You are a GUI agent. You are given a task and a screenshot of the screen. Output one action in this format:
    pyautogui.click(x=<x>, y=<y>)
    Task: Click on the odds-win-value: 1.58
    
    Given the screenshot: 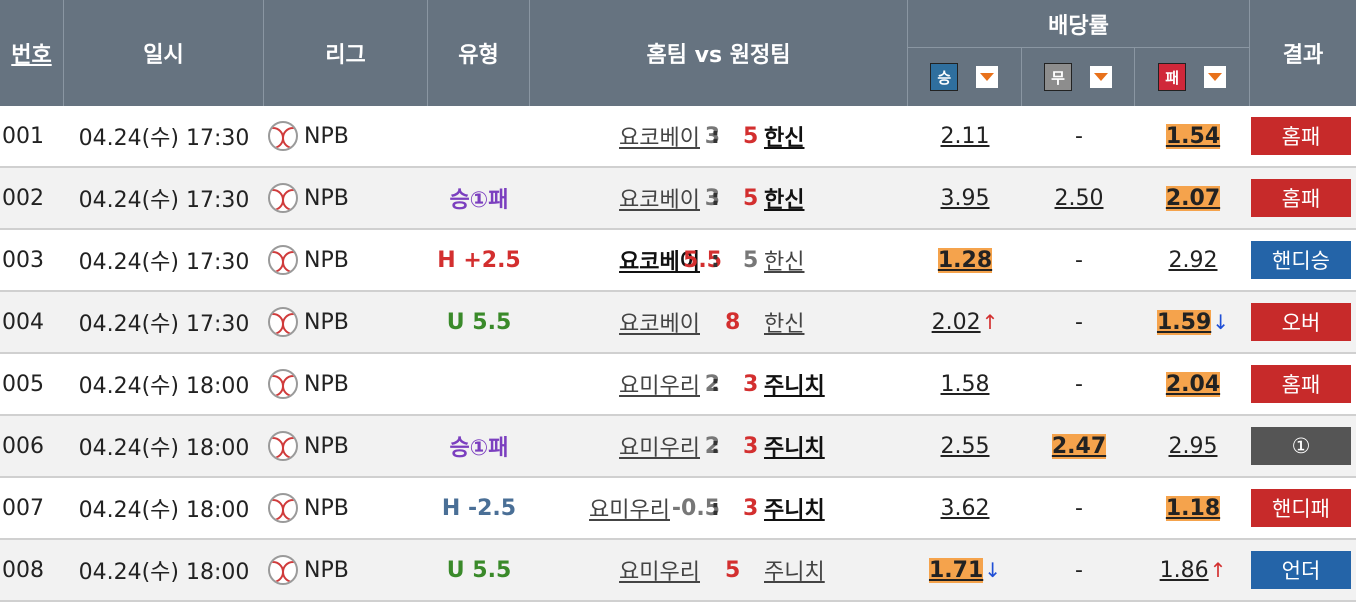 What is the action you would take?
    pyautogui.click(x=965, y=384)
    